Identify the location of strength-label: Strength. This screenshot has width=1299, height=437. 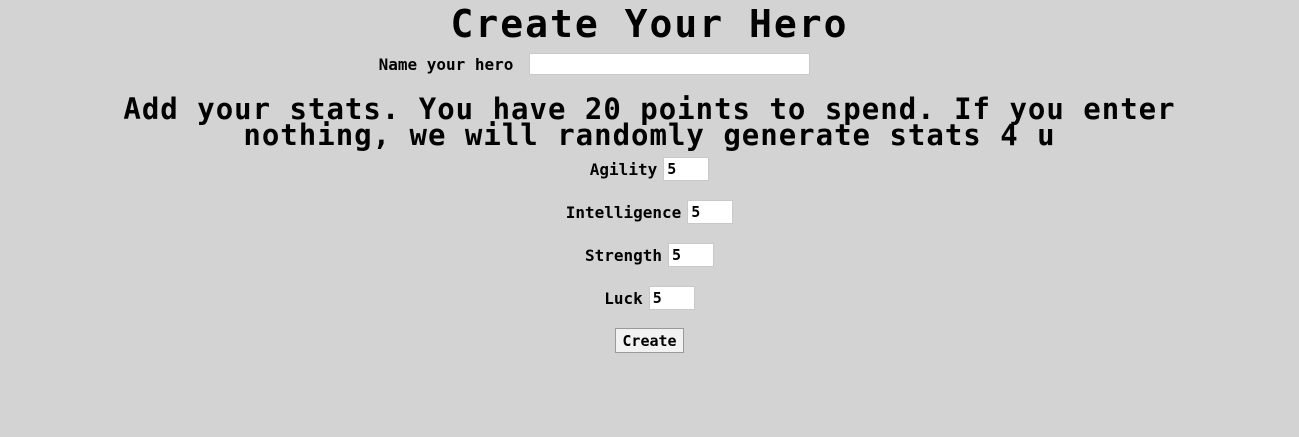
(623, 255).